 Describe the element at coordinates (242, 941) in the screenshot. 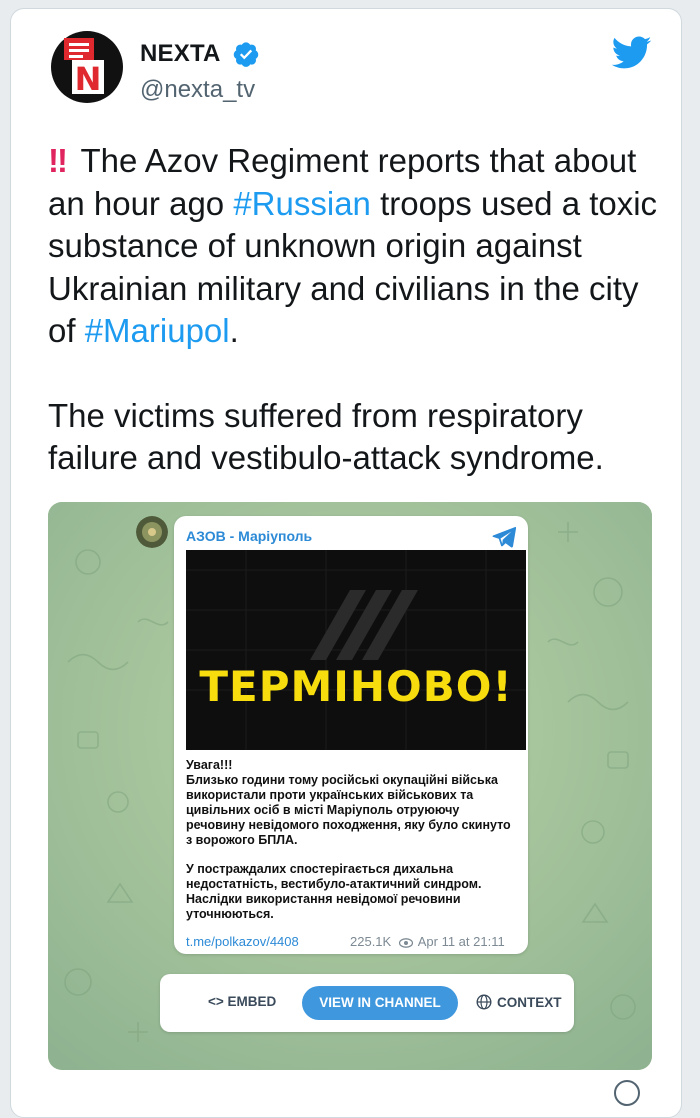

I see `post-link: t.me/polkazov/4408` at that location.